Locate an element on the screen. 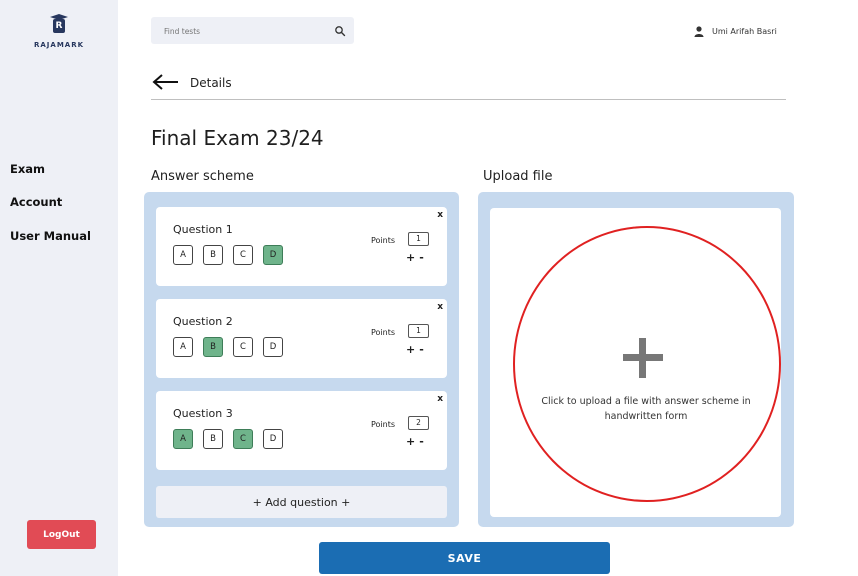  logout-button: LogOut is located at coordinates (61, 534).